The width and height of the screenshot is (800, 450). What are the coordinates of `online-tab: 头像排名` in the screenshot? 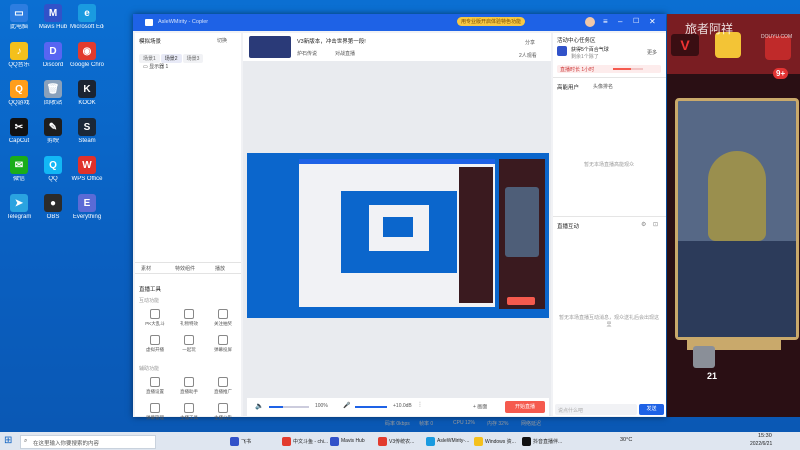 It's located at (603, 86).